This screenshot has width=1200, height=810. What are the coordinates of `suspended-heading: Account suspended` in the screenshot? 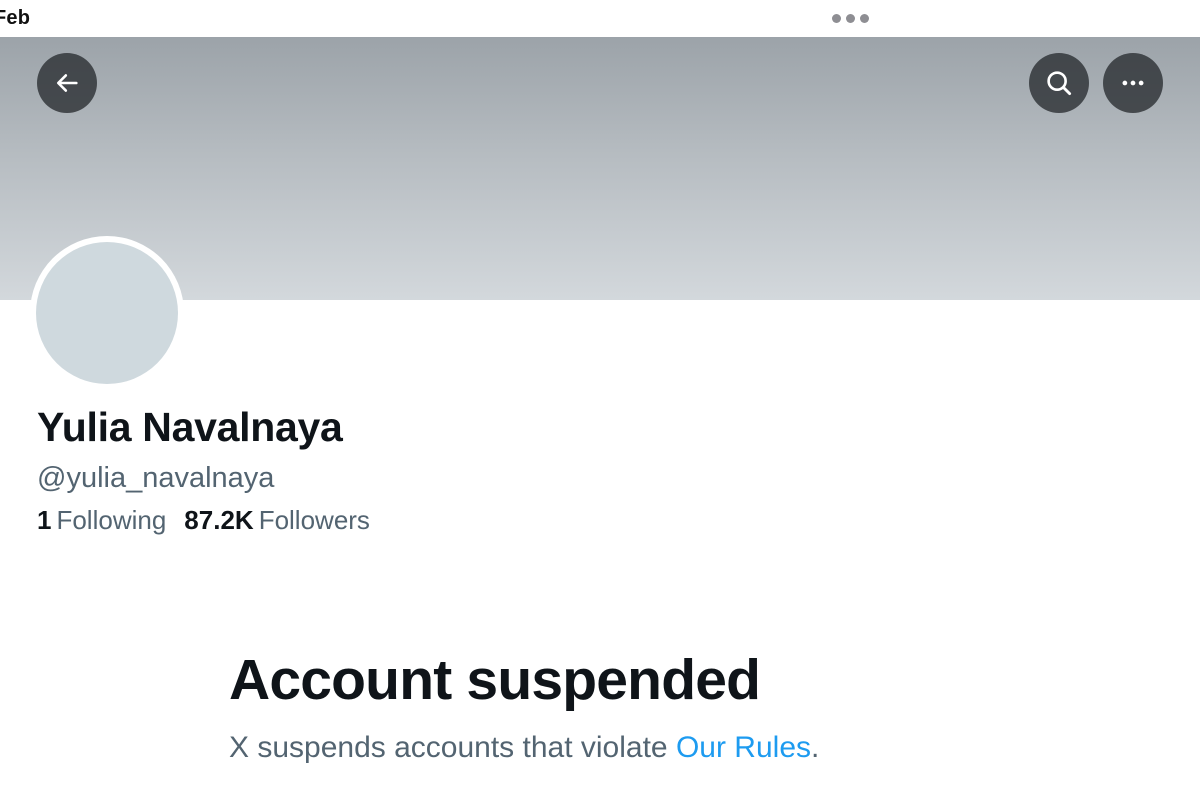 It's located at (495, 680).